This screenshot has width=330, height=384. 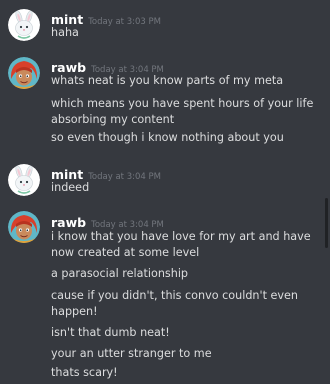 I want to click on message-text: whats neat is you know parts of my meta, so click(x=167, y=80).